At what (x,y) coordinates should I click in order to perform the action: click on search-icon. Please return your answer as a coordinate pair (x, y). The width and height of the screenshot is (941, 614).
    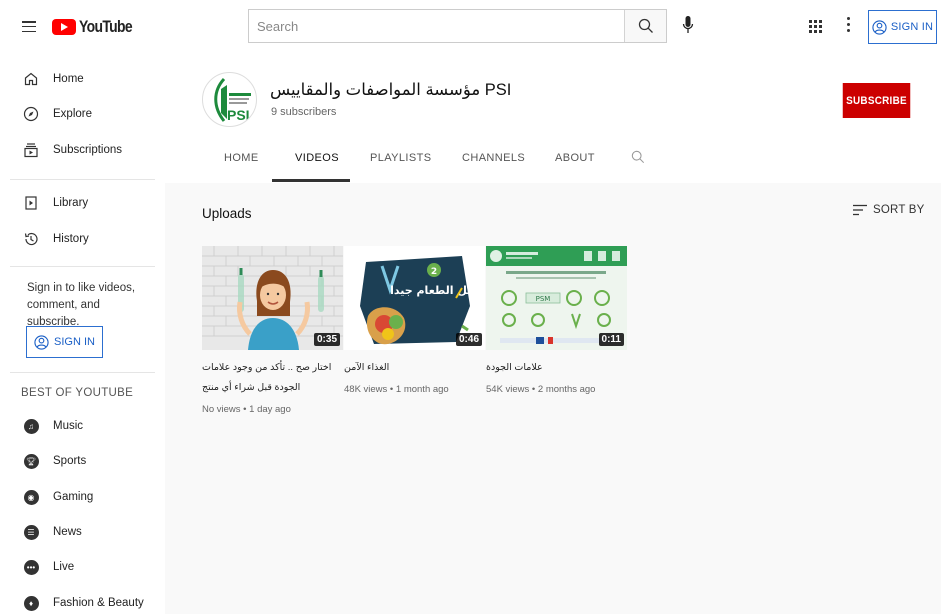
    Looking at the image, I should click on (645, 25).